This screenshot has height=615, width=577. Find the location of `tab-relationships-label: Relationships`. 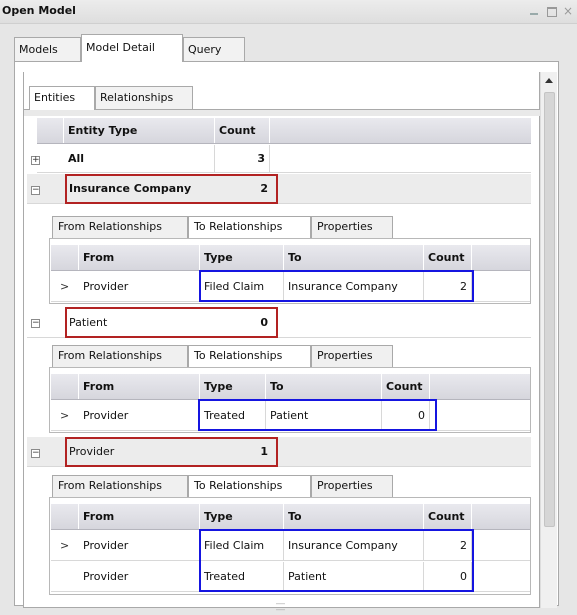

tab-relationships-label: Relationships is located at coordinates (137, 97).